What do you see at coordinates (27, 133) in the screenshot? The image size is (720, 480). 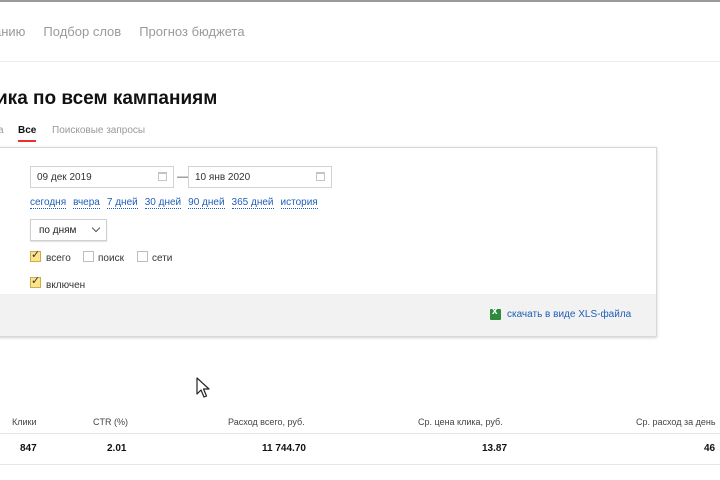 I see `tab-all: Все` at bounding box center [27, 133].